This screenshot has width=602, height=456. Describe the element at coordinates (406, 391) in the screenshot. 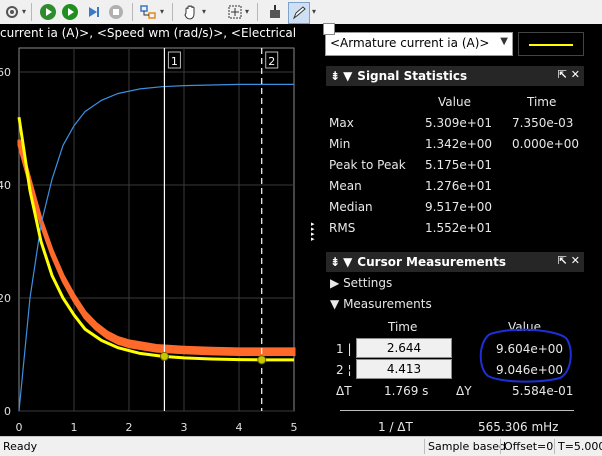

I see `delta-t-value: 1.769 s` at that location.